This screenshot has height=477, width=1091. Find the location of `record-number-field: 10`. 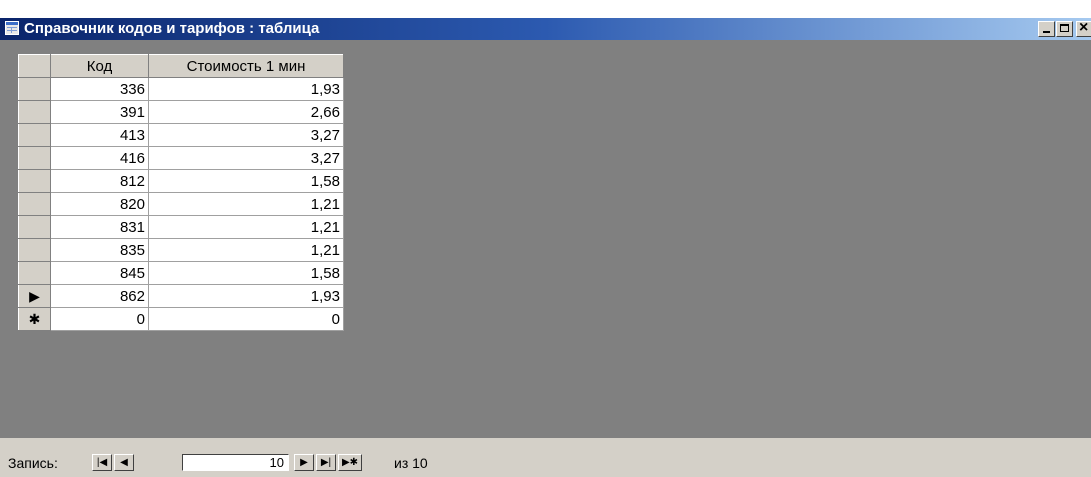

record-number-field: 10 is located at coordinates (235, 462).